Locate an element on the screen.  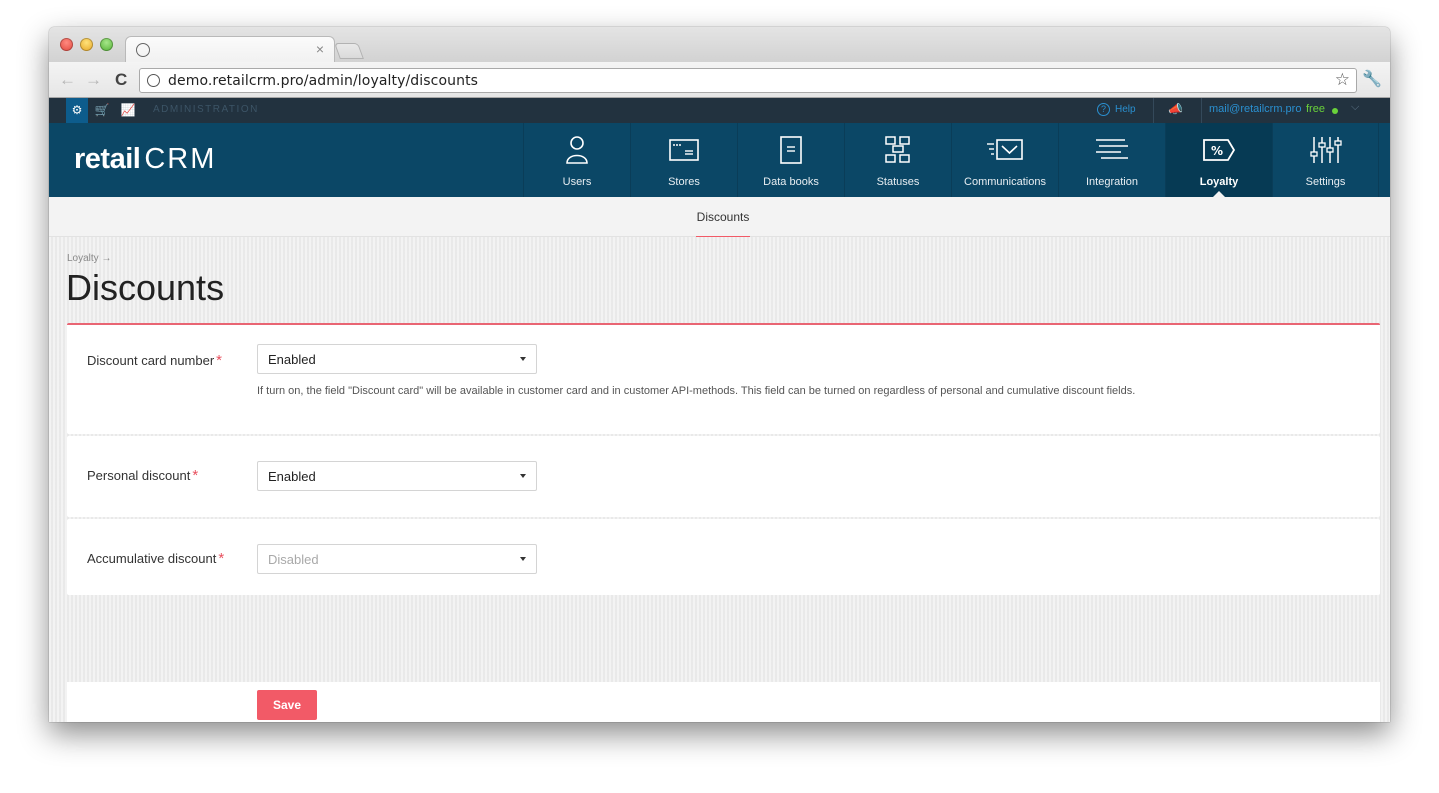
logo-text-crm: CRM is located at coordinates (180, 159).